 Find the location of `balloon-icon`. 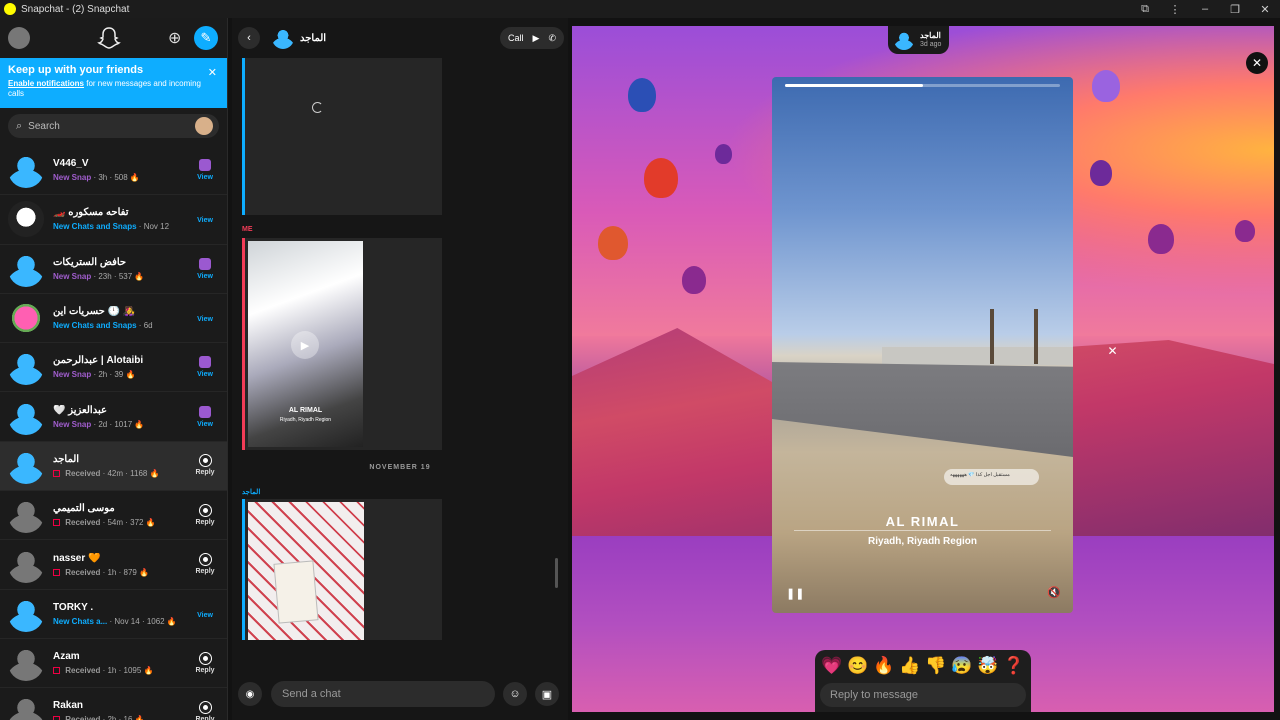

balloon-icon is located at coordinates (723, 154).